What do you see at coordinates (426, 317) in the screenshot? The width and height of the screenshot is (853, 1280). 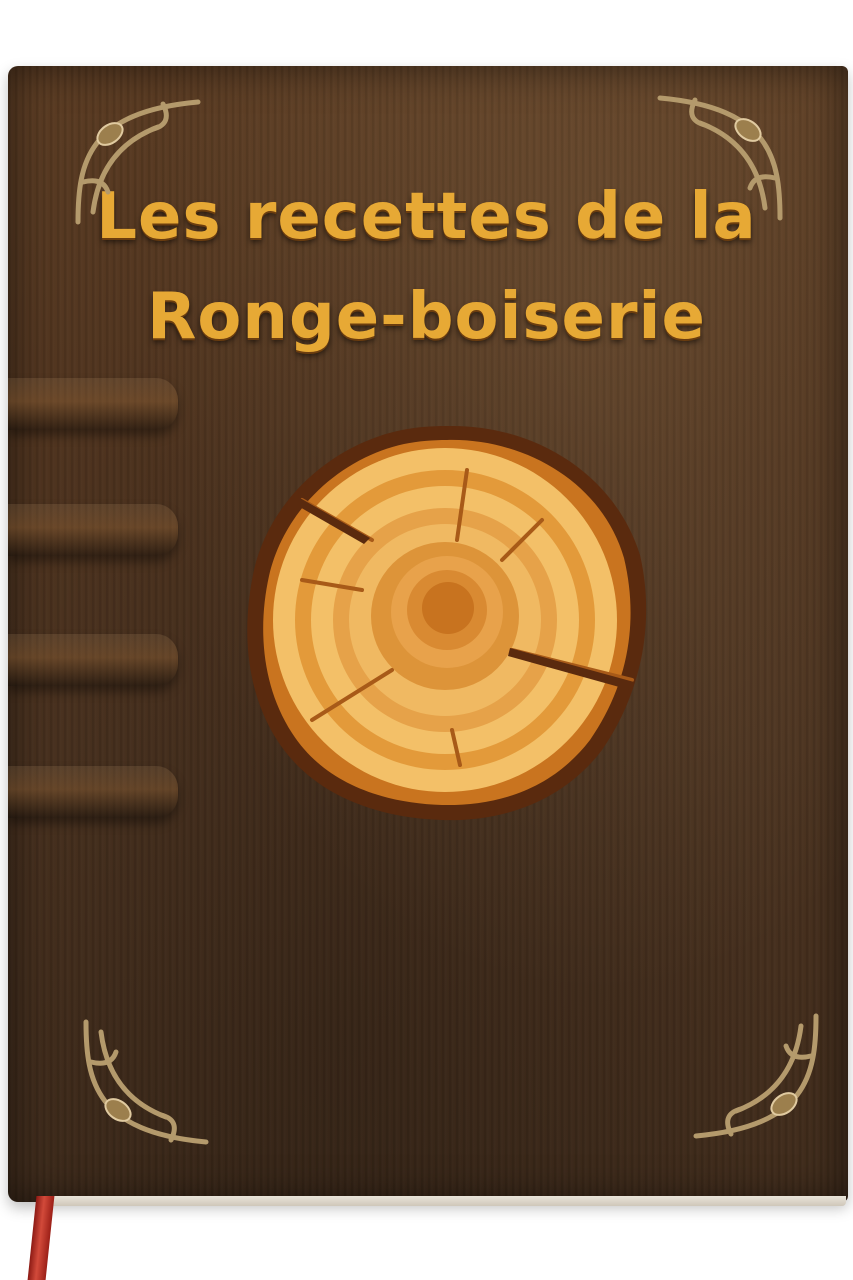 I see `cover-title-line-2: Ronge-boiserie` at bounding box center [426, 317].